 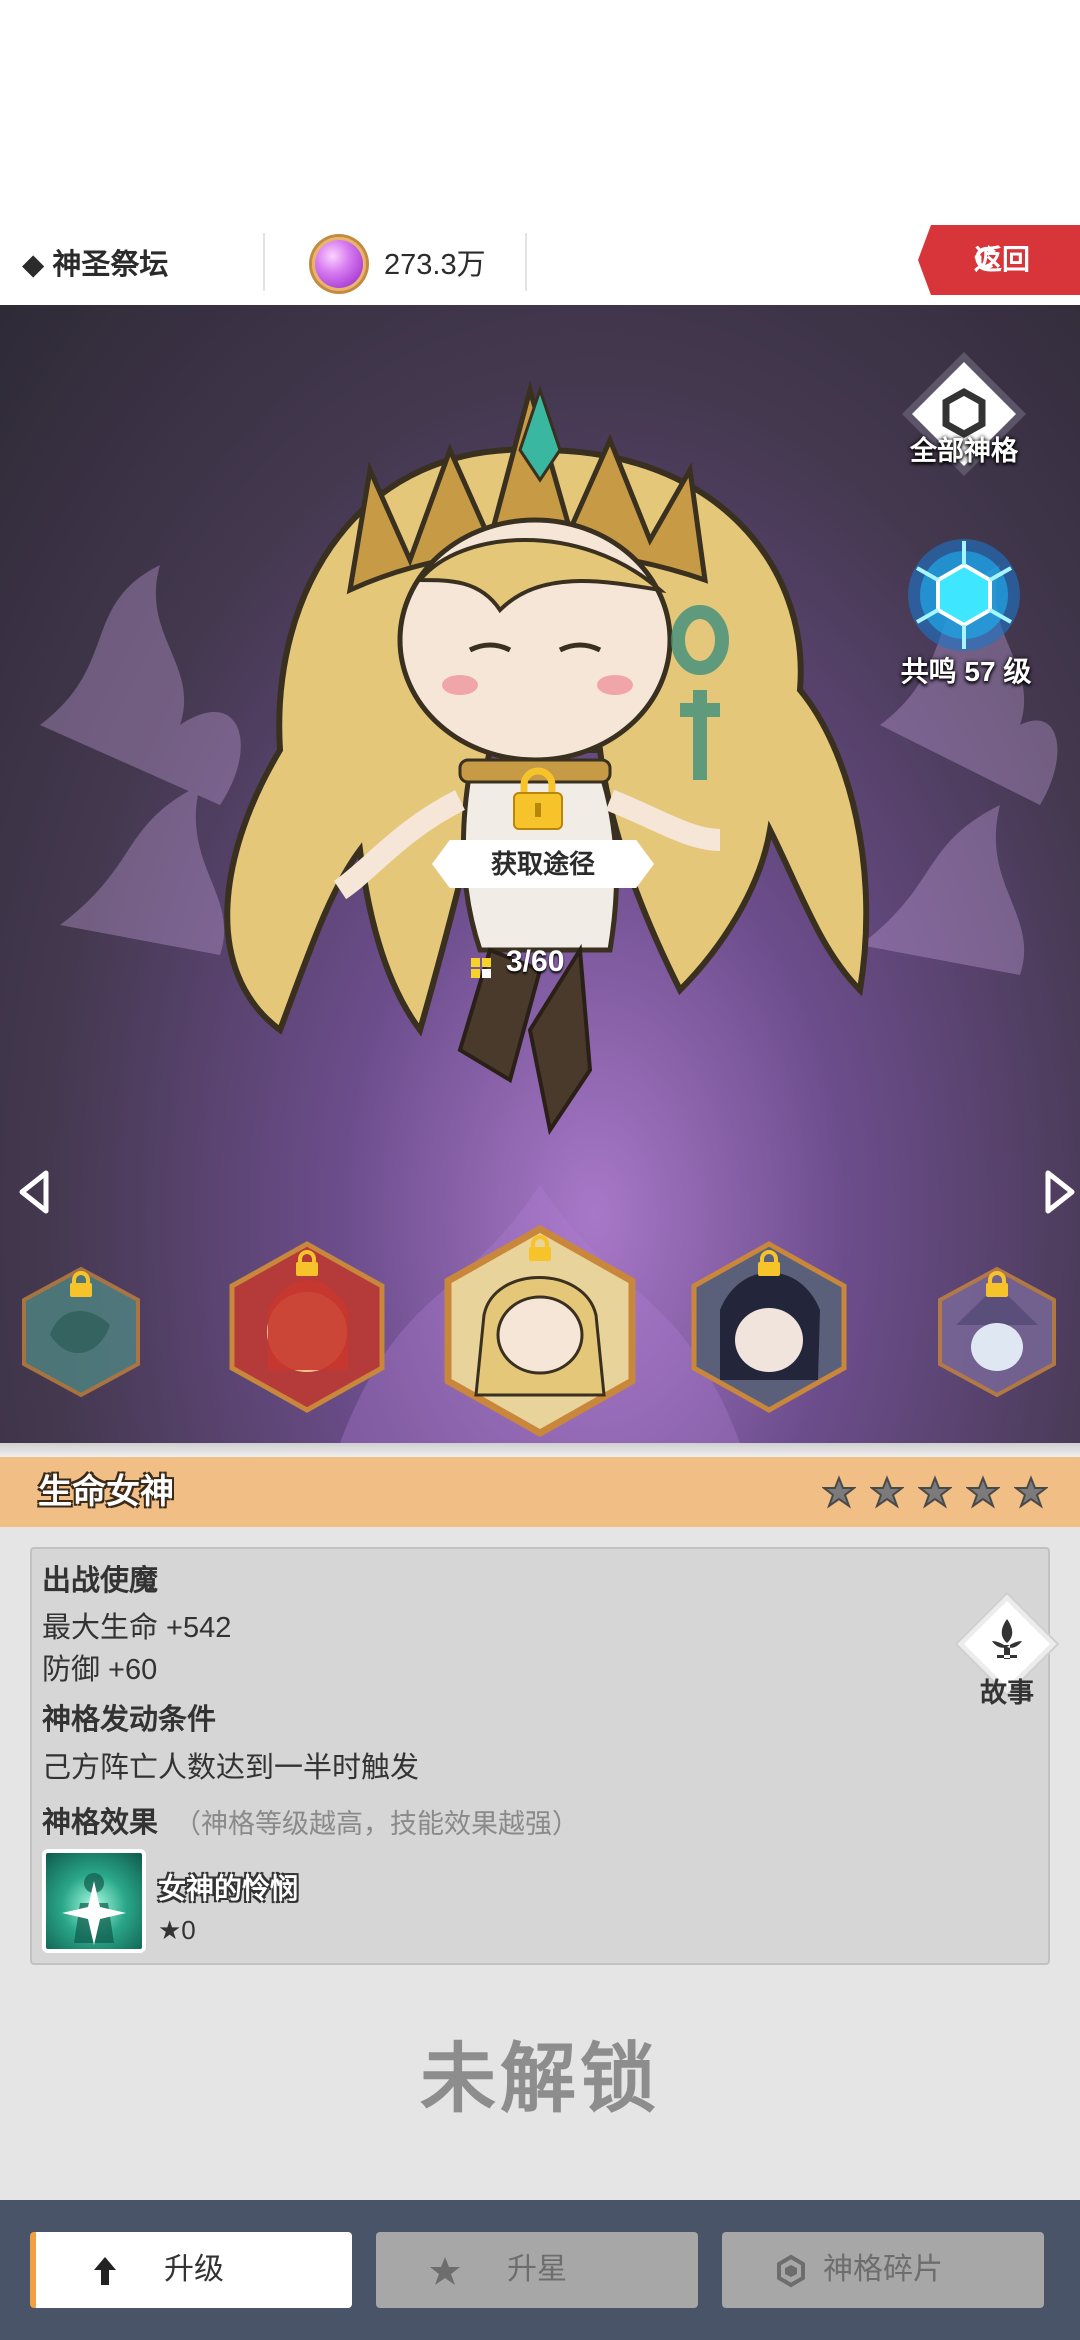 What do you see at coordinates (231, 1768) in the screenshot?
I see `trigger-text: 己方阵亡人数达到一半时触发` at bounding box center [231, 1768].